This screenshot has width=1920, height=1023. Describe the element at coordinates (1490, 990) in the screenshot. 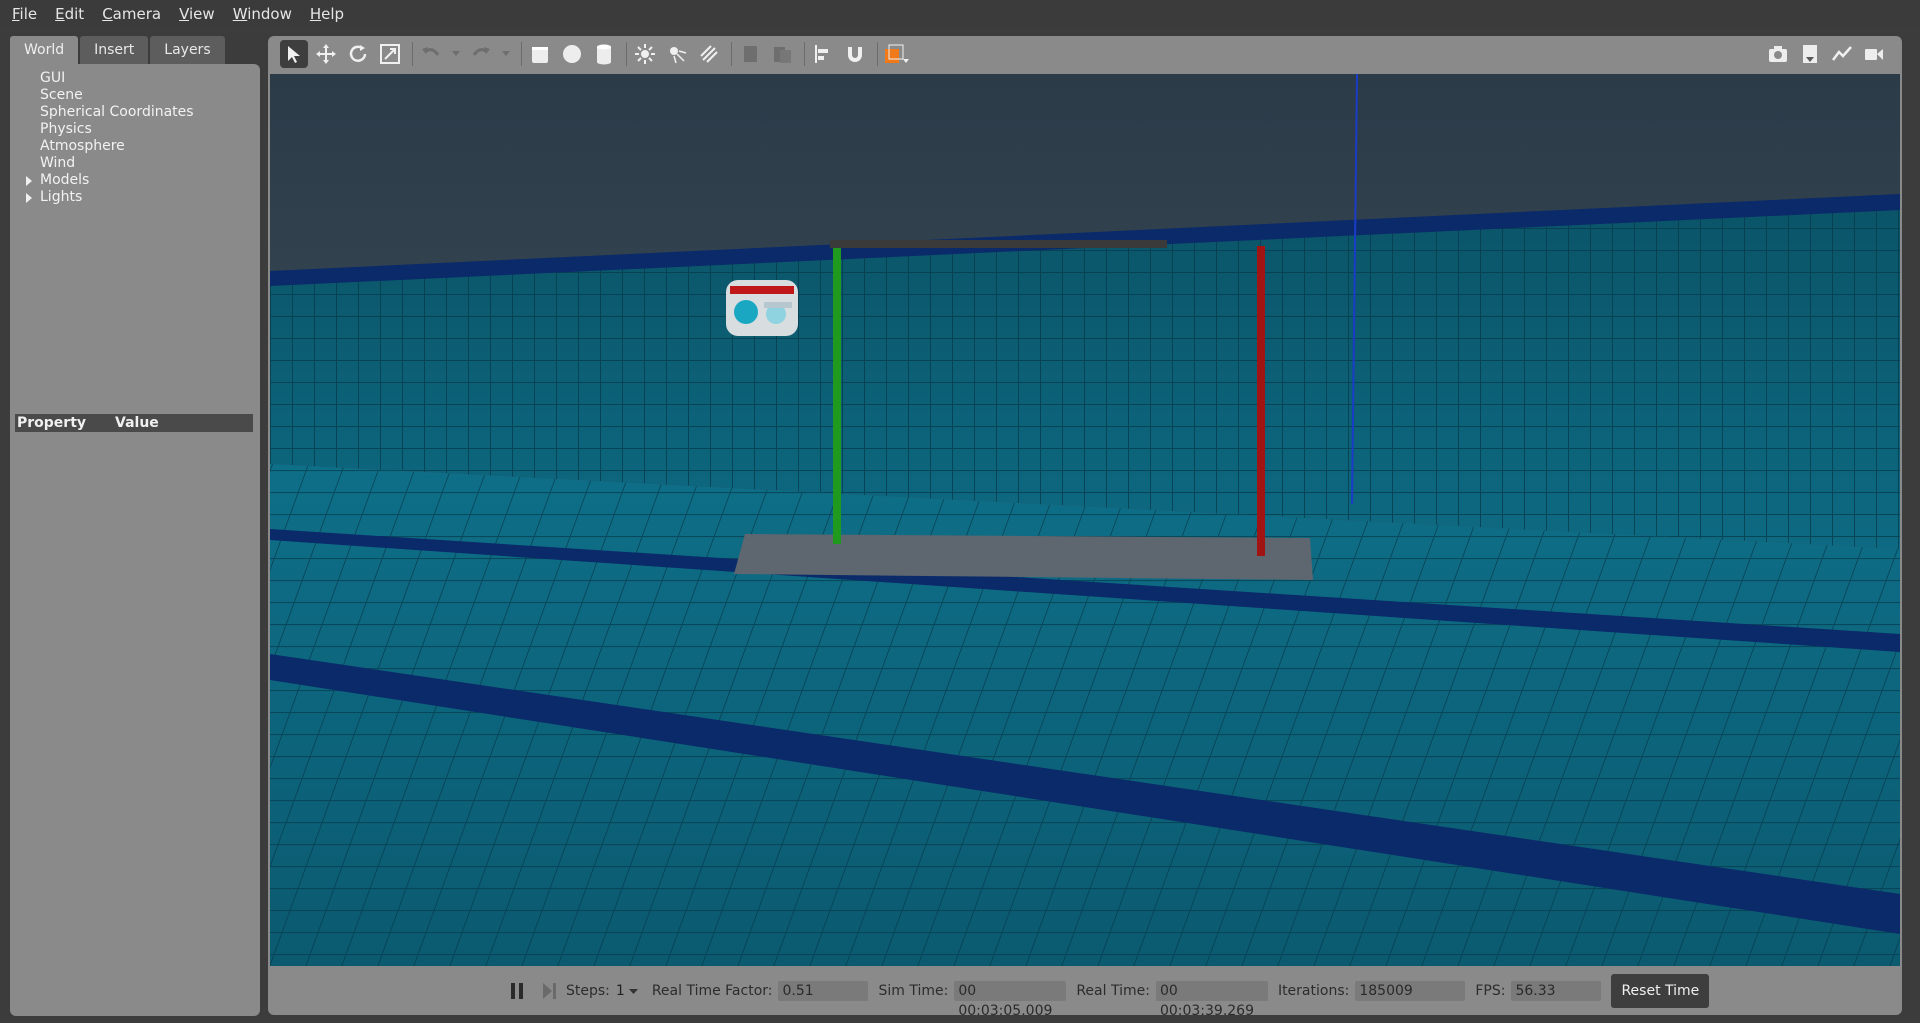

I see `fps-label: FPS:` at that location.